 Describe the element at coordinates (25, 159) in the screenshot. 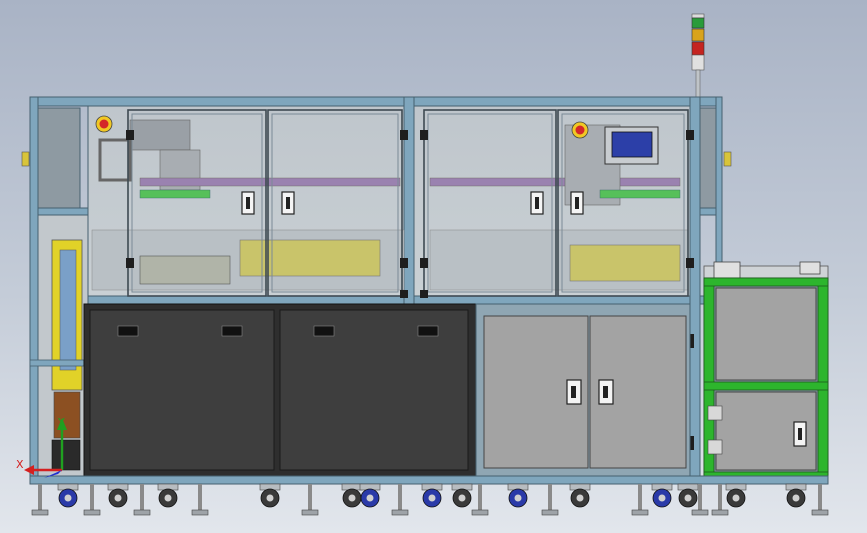

I see `left-side-lamp` at that location.